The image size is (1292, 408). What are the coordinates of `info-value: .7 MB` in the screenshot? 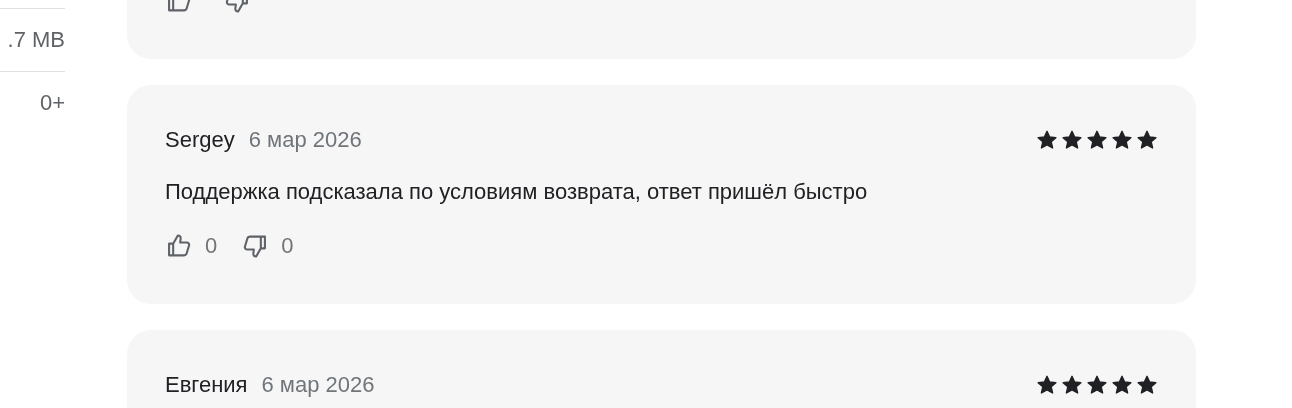 It's located at (36, 40).